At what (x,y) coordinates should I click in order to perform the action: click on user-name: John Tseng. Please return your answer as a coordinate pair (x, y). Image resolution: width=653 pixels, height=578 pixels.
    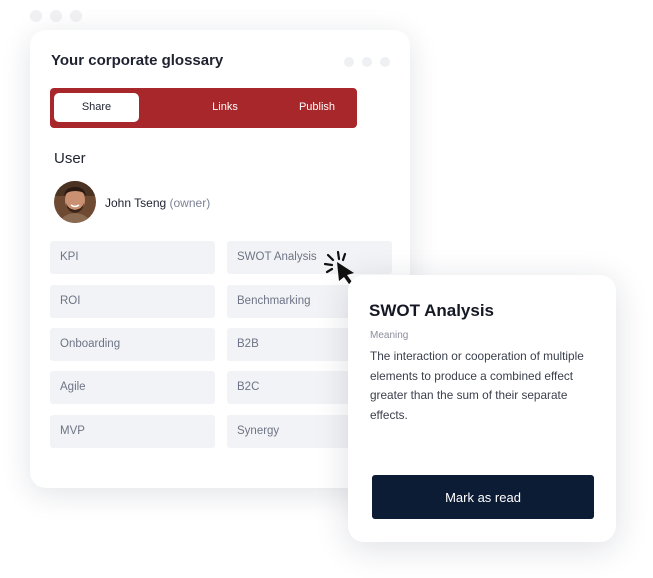
    Looking at the image, I should click on (136, 203).